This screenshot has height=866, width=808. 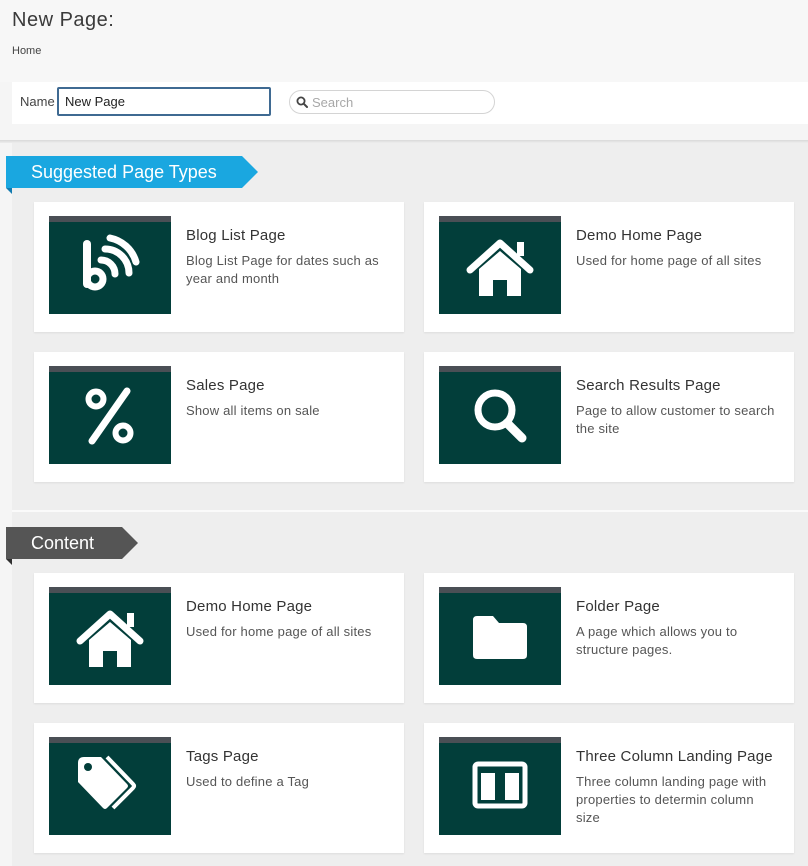 What do you see at coordinates (164, 101) in the screenshot?
I see `name-input` at bounding box center [164, 101].